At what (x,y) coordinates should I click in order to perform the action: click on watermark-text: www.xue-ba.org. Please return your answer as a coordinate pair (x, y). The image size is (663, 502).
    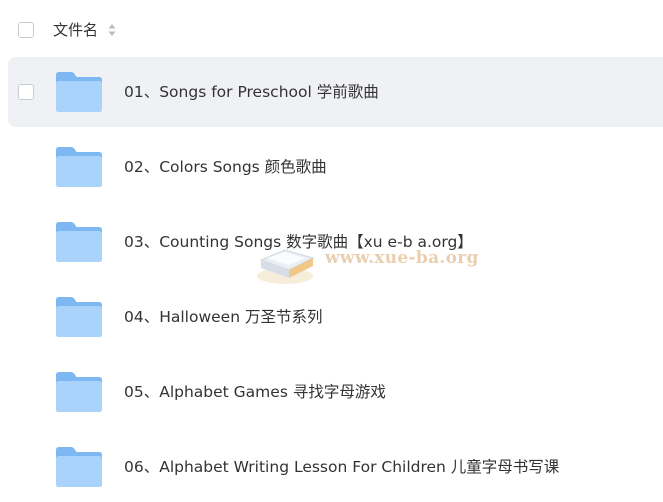
    Looking at the image, I should click on (402, 258).